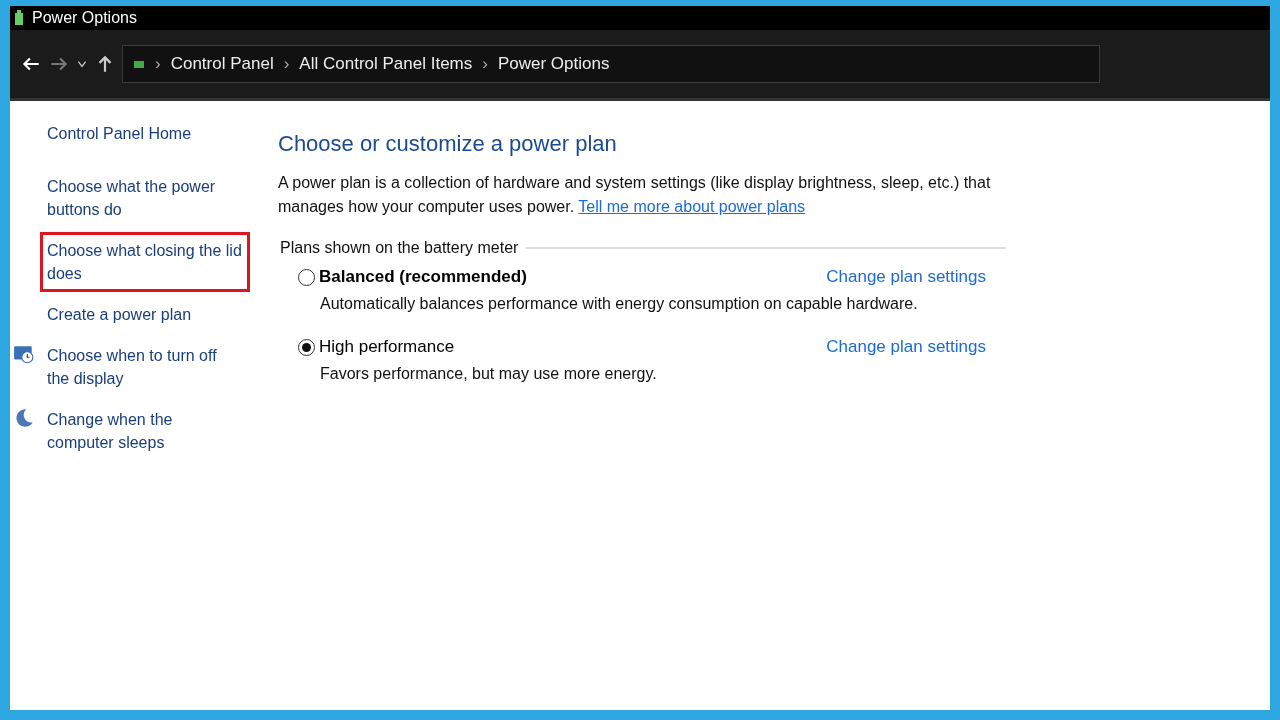 The width and height of the screenshot is (1280, 720). What do you see at coordinates (145, 262) in the screenshot?
I see `sidebar-link: Choose what closing the lid does` at bounding box center [145, 262].